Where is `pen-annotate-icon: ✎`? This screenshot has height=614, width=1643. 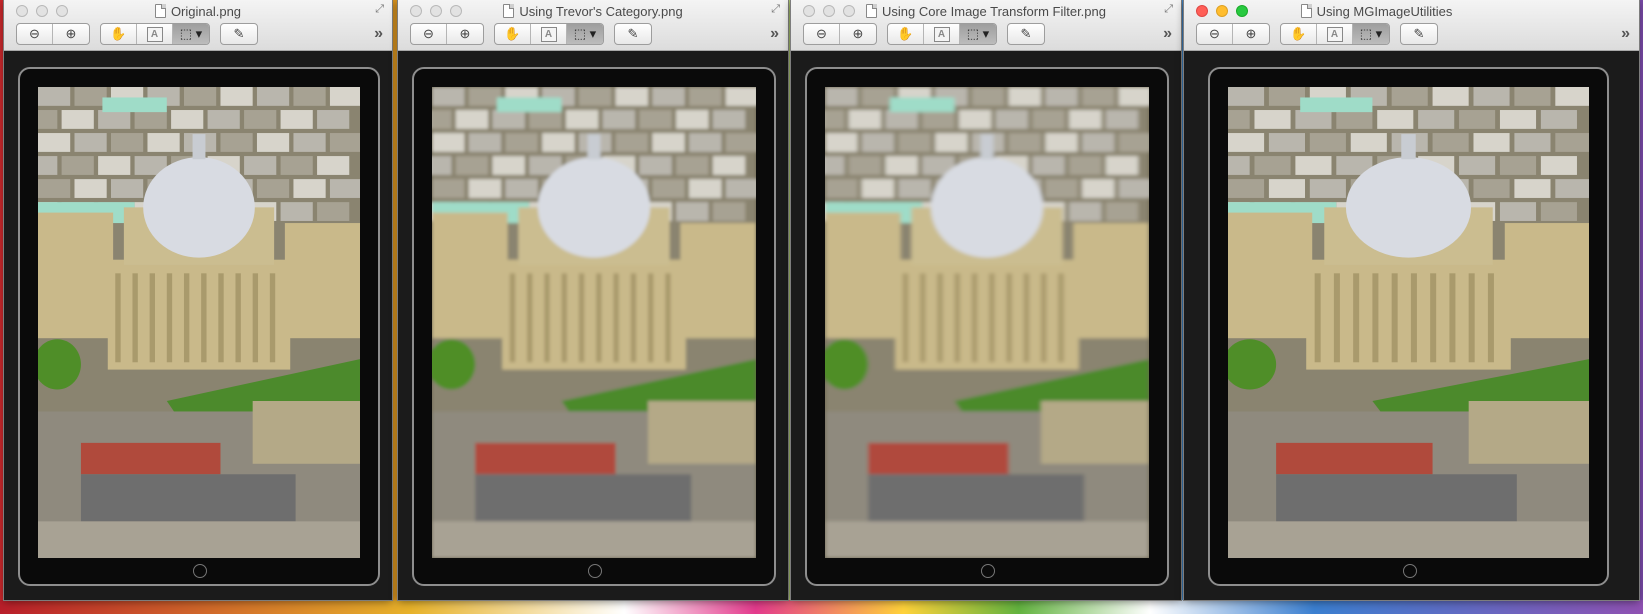 pen-annotate-icon: ✎ is located at coordinates (239, 33).